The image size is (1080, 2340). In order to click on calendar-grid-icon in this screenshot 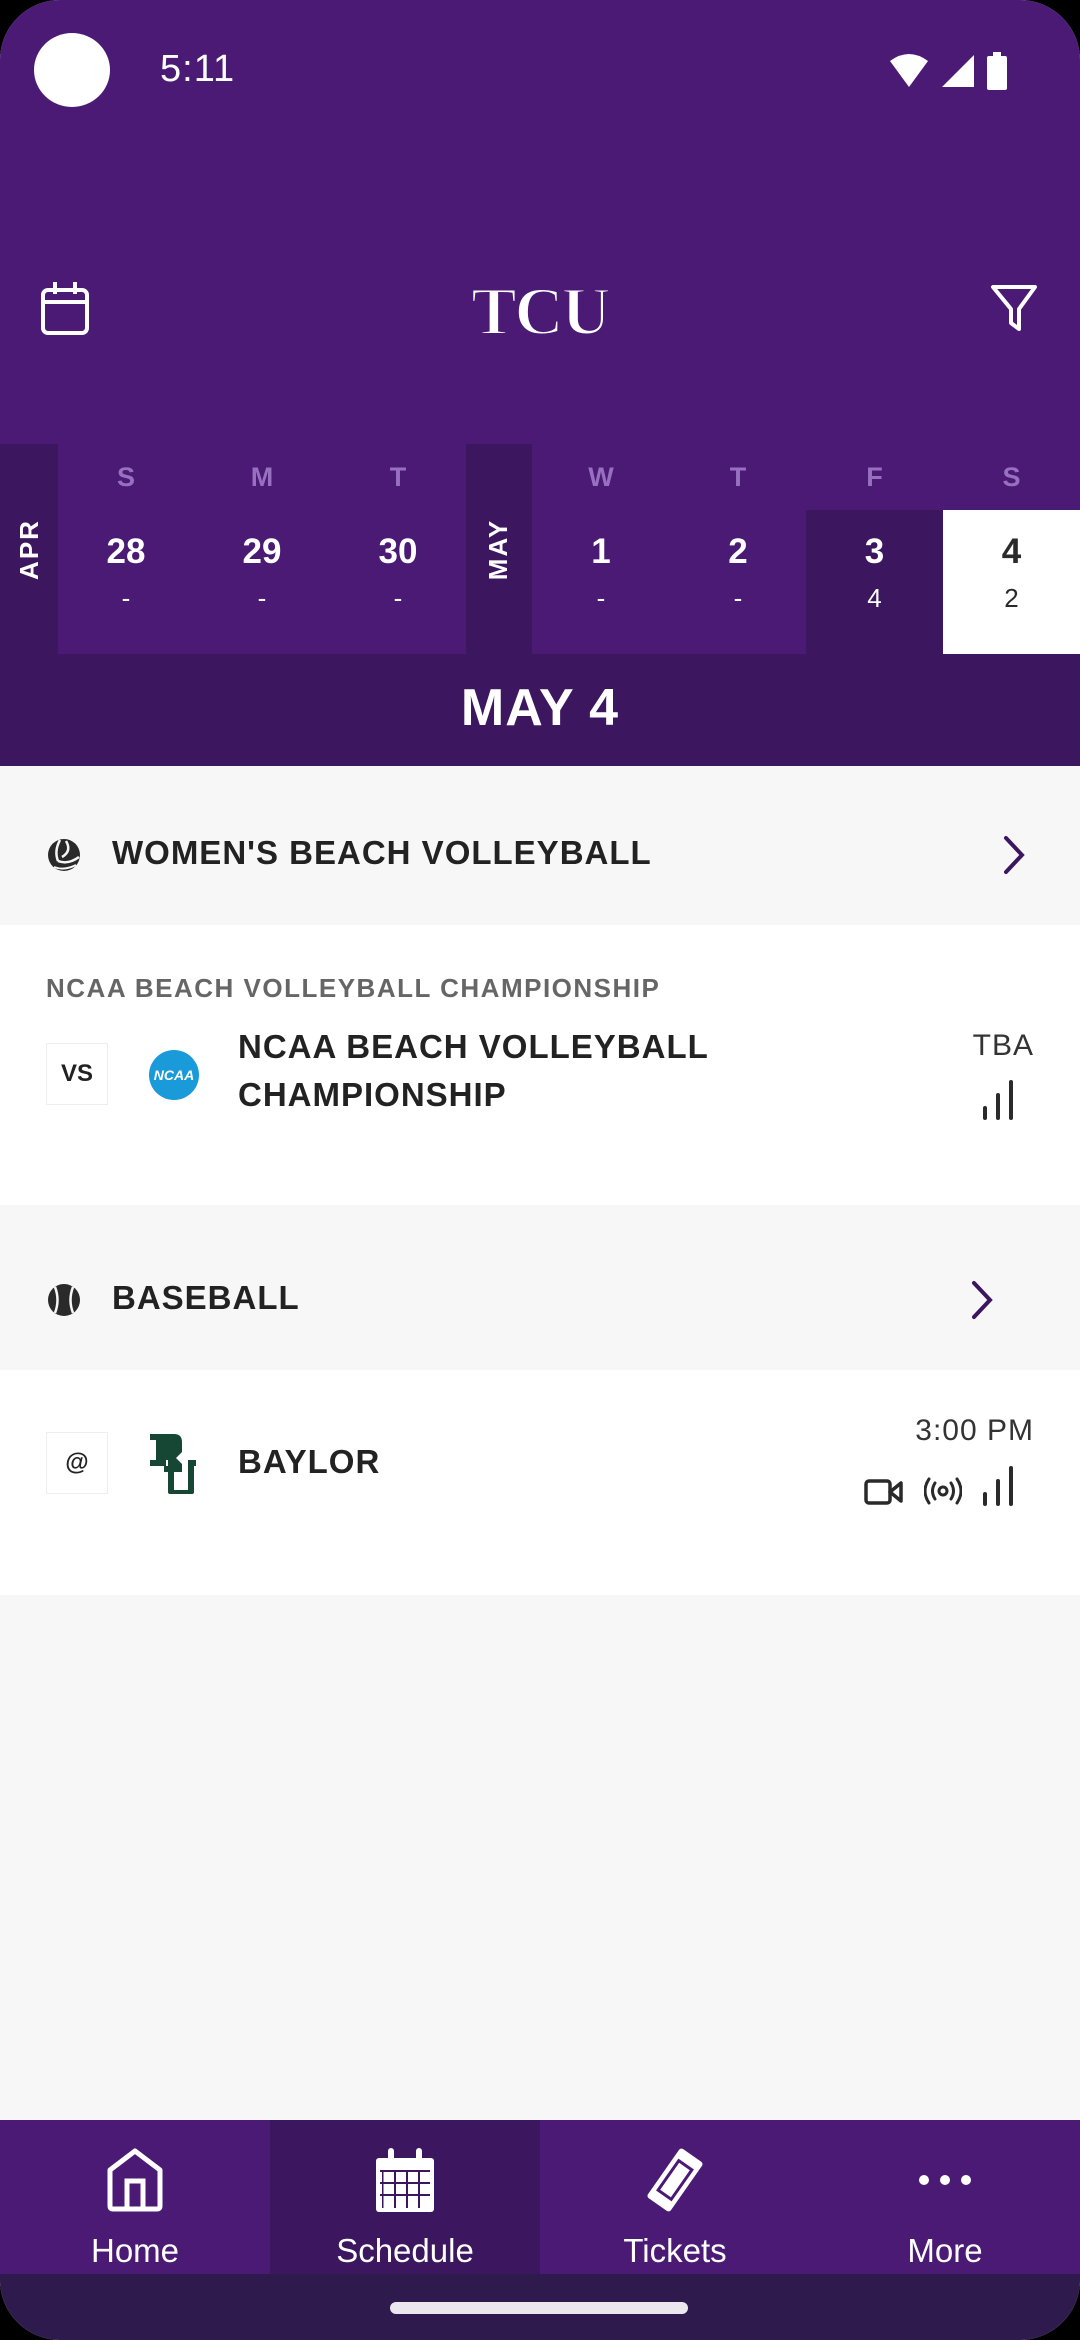, I will do `click(405, 2180)`.